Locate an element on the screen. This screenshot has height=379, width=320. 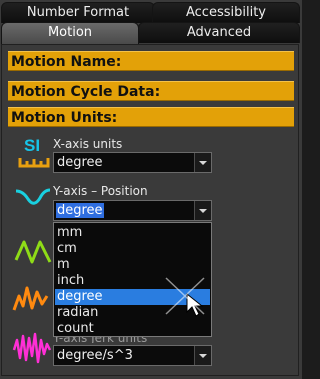
motion-cycle-data-header: Motion Cycle Data: is located at coordinates (151, 91).